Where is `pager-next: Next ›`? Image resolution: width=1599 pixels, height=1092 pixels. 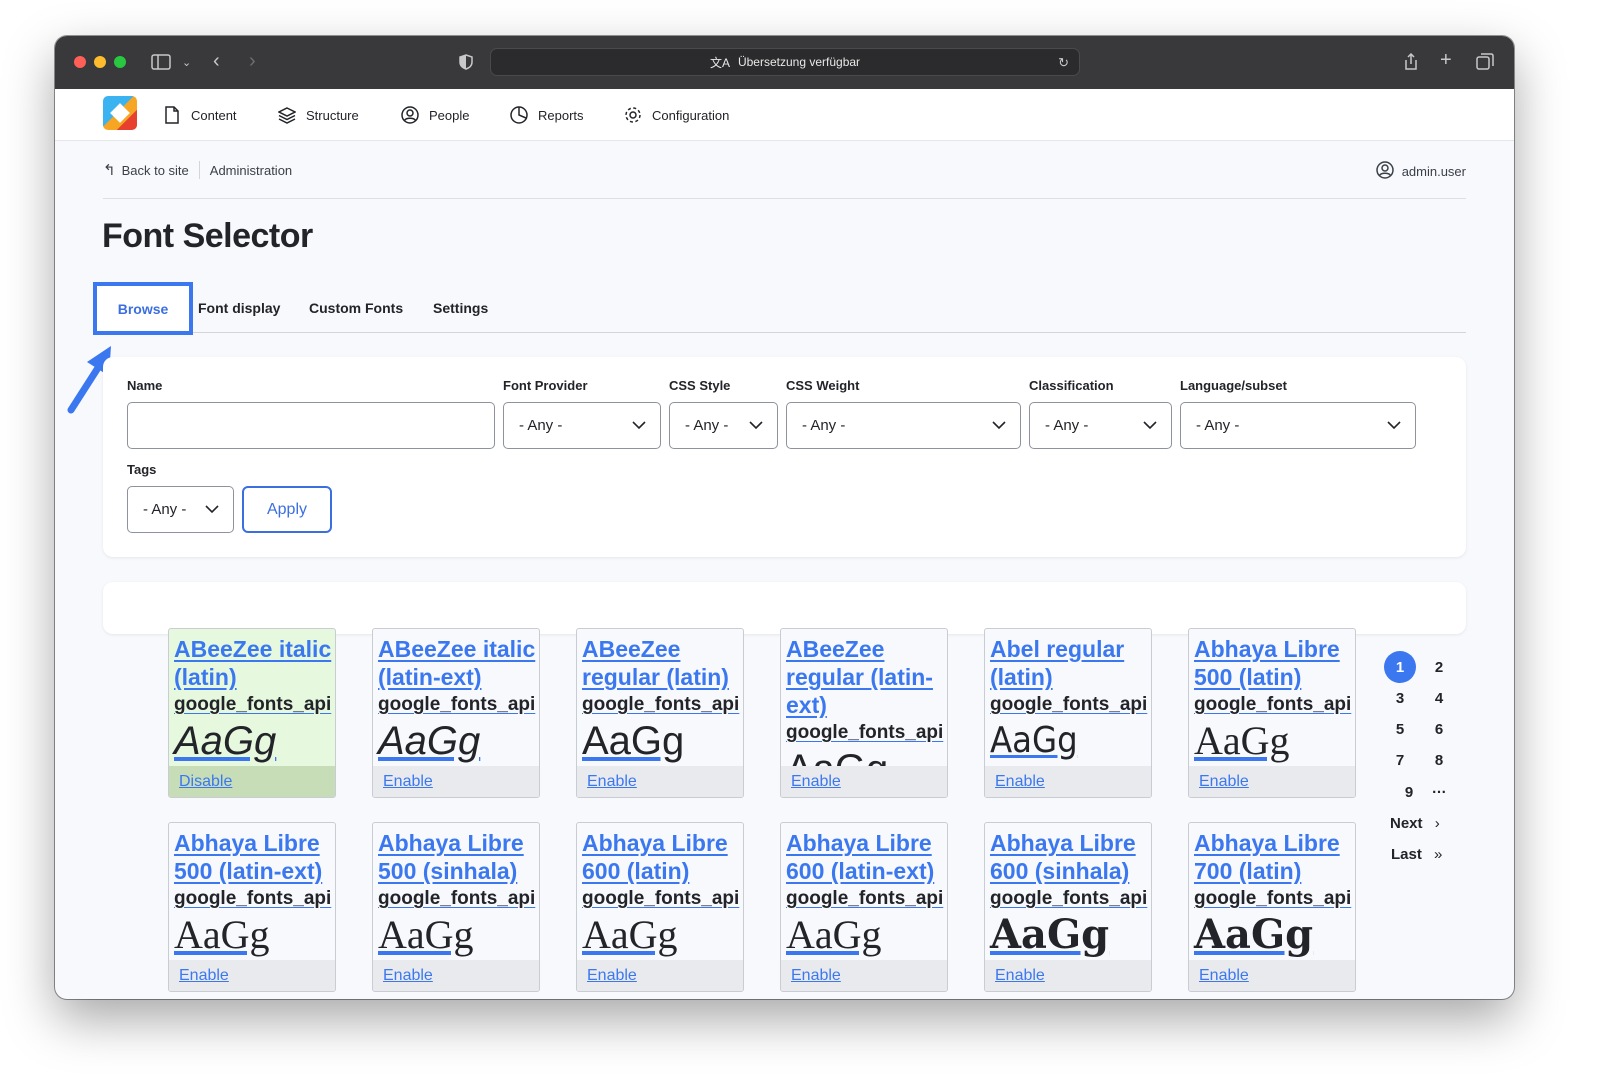
pager-next: Next › is located at coordinates (1415, 823).